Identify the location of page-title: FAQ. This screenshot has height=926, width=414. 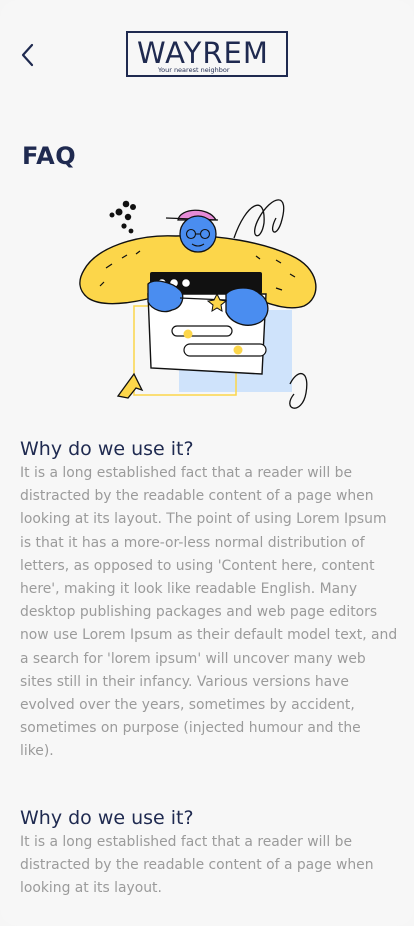
(49, 156).